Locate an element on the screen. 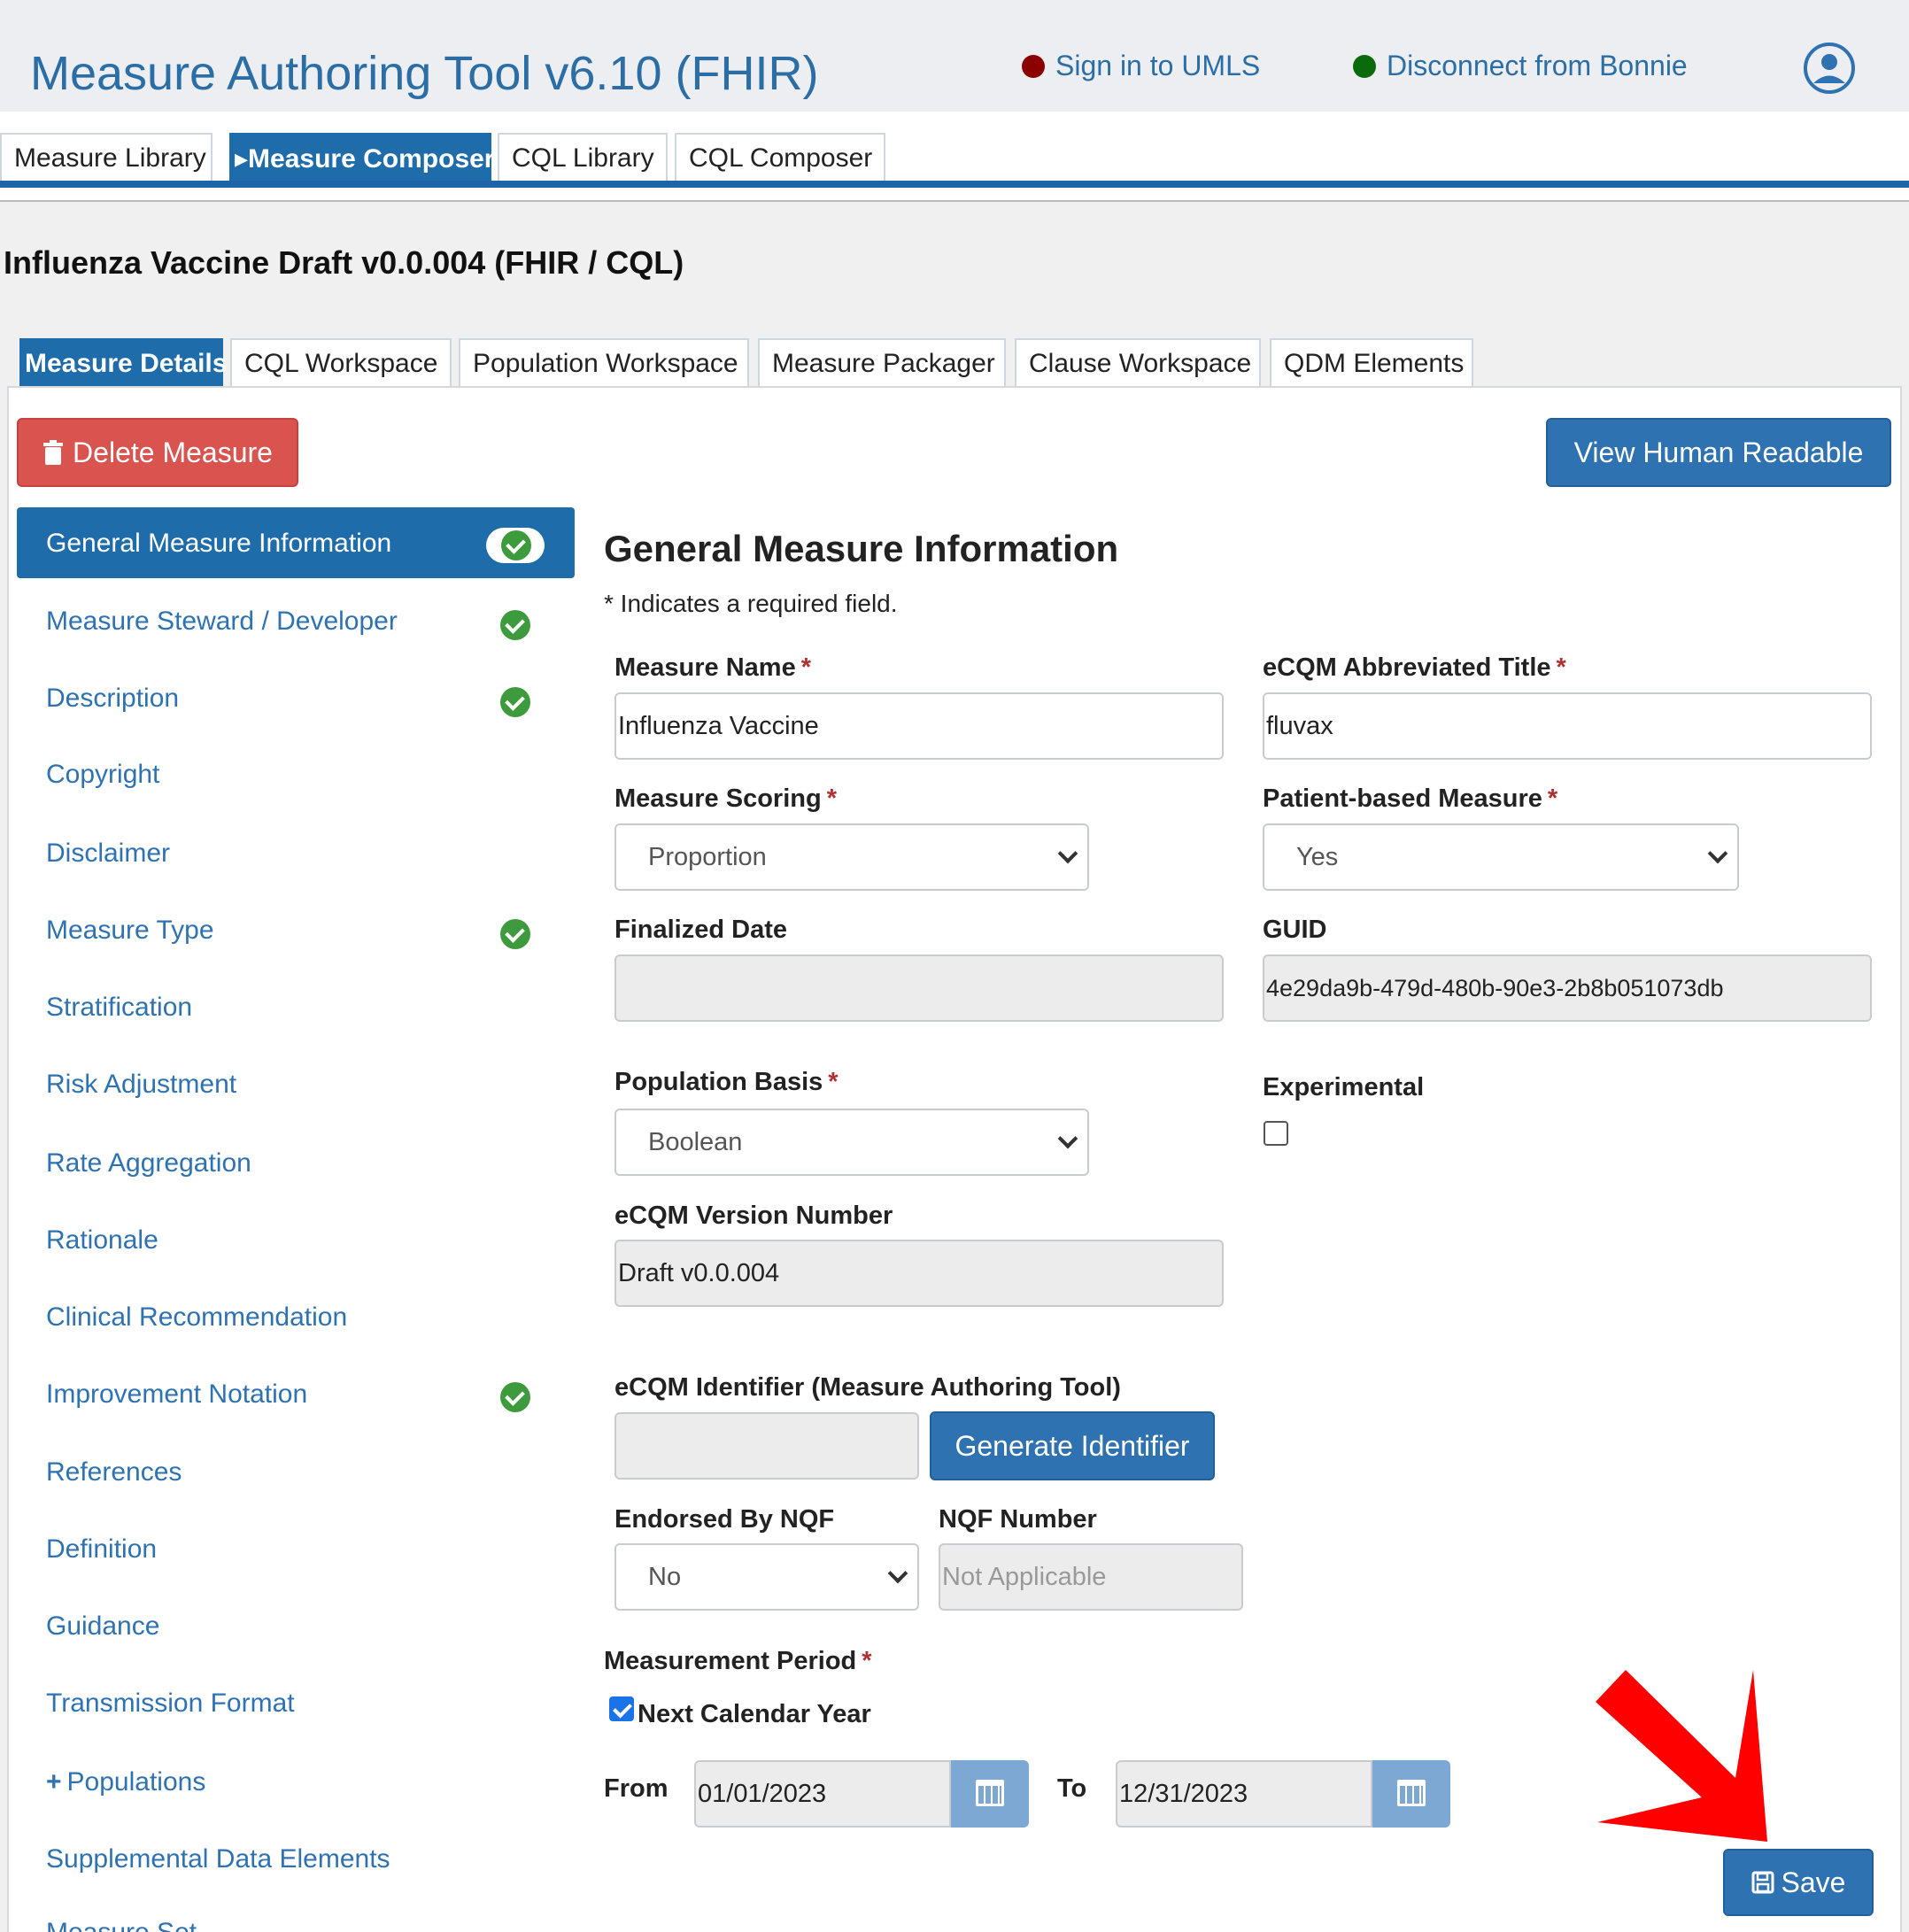 This screenshot has height=1932, width=1909. tab-cql-composer: CQL Composer is located at coordinates (780, 157).